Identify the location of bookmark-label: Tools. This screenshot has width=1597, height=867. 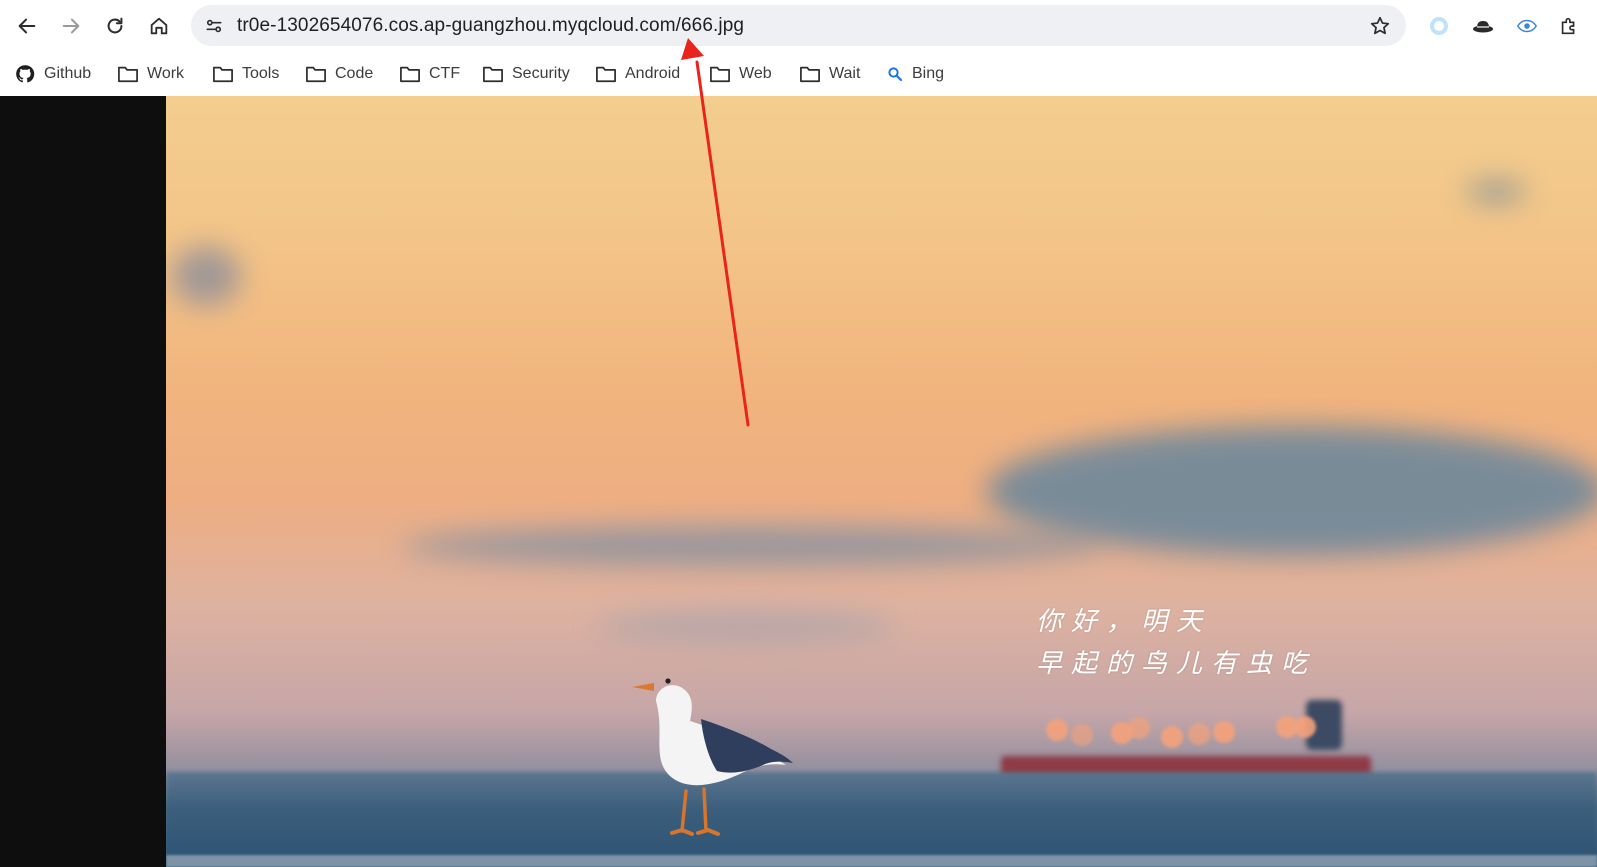
(261, 73).